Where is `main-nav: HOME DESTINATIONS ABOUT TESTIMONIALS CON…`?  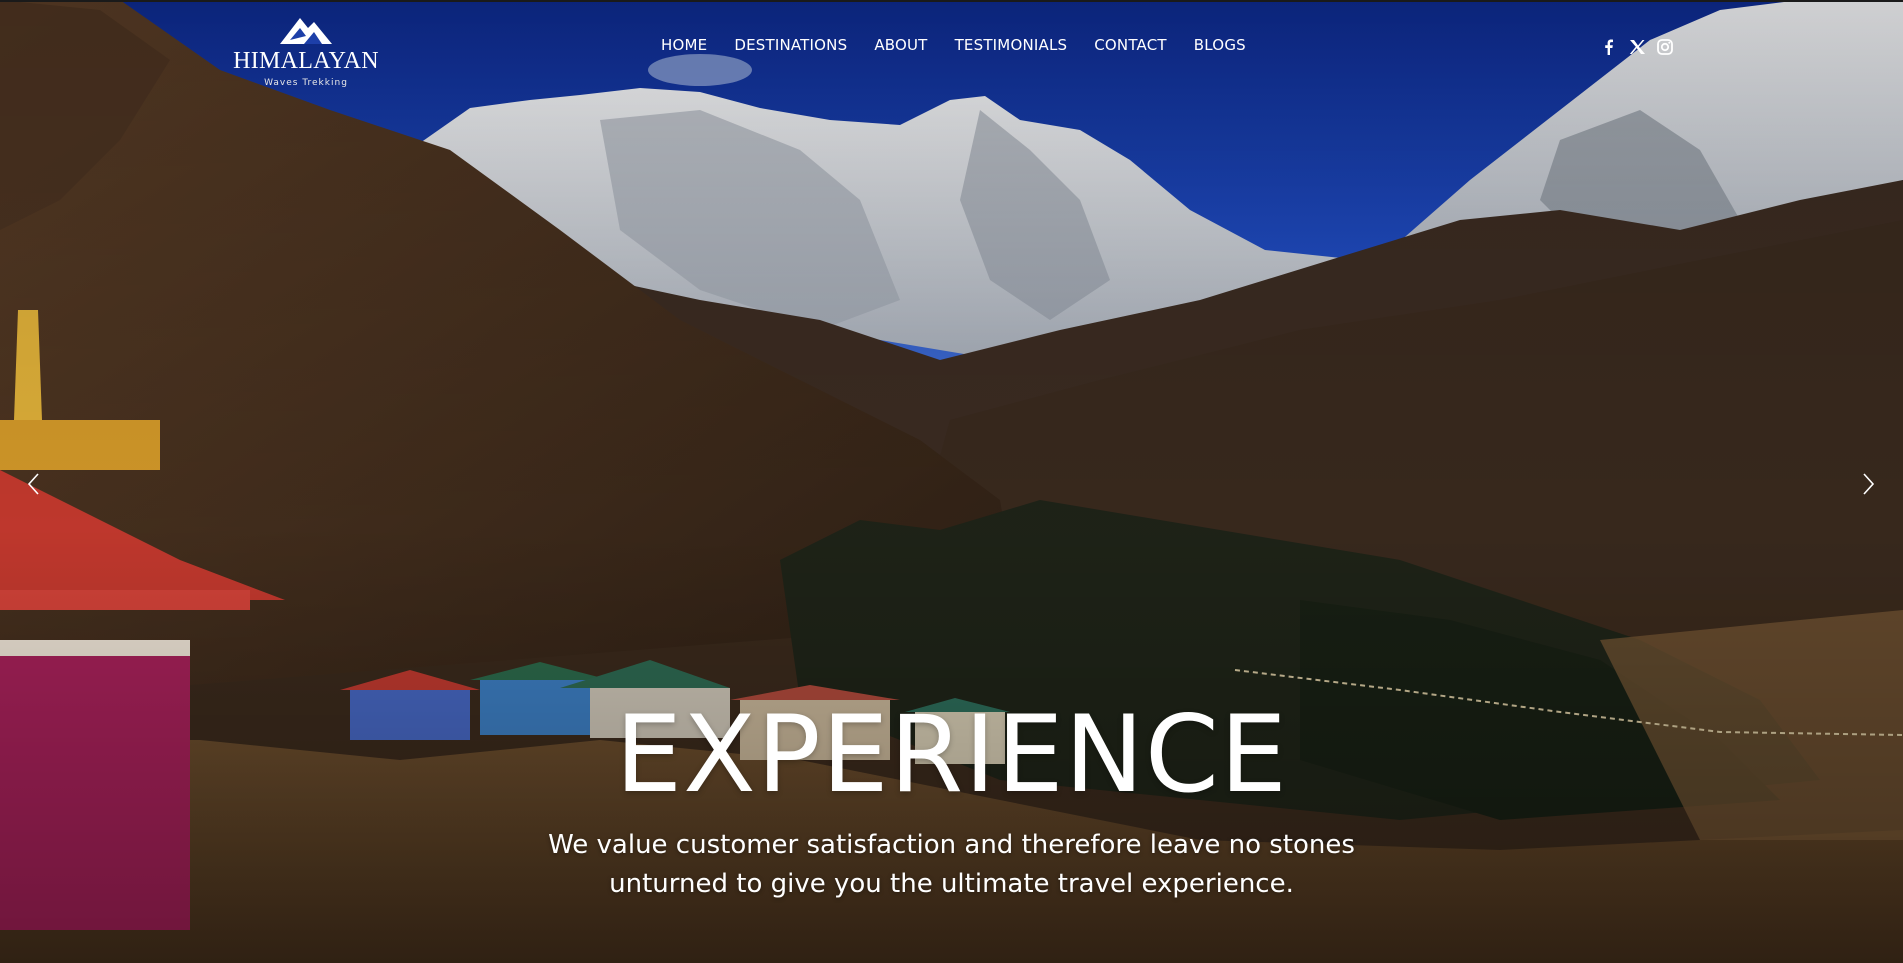
main-nav: HOME DESTINATIONS ABOUT TESTIMONIALS CON… is located at coordinates (967, 47).